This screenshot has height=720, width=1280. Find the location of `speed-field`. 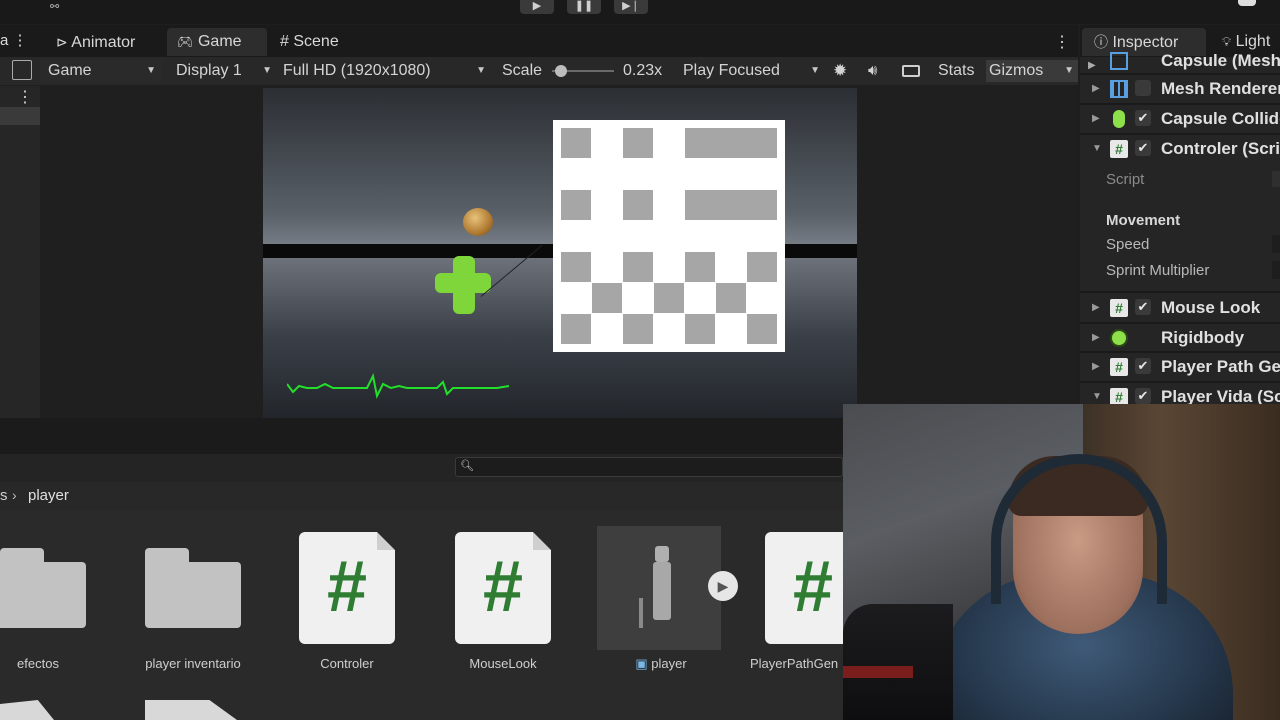

speed-field is located at coordinates (1276, 244).